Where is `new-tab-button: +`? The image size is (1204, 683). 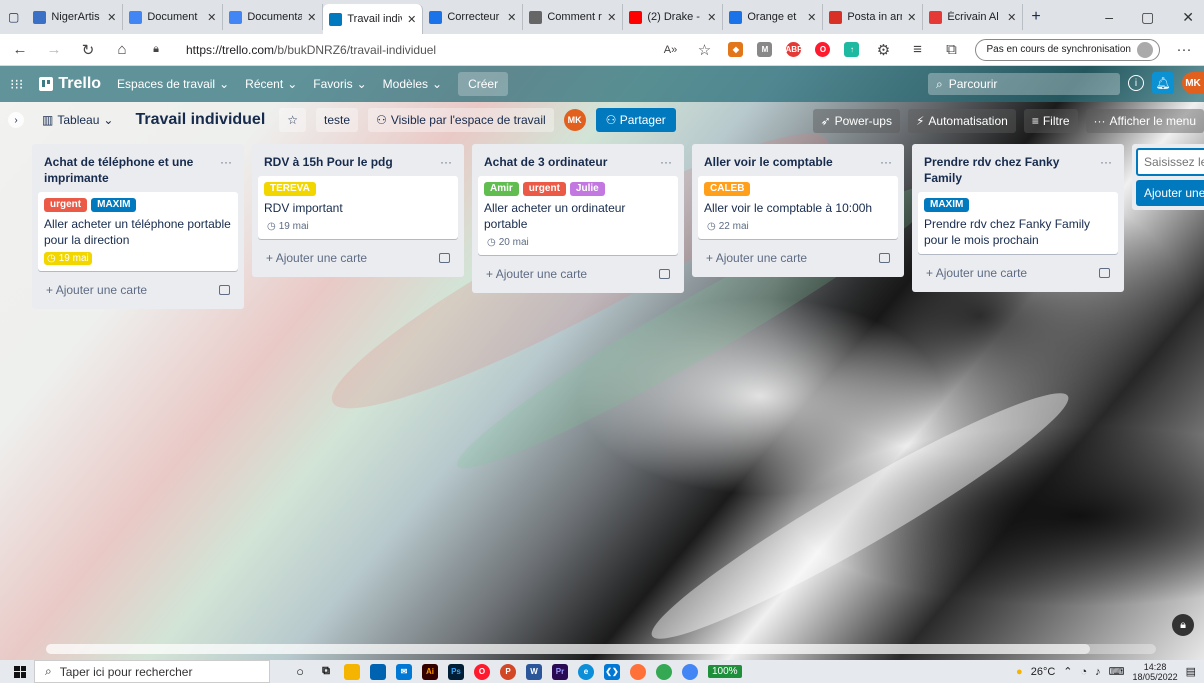 new-tab-button: + is located at coordinates (1035, 17).